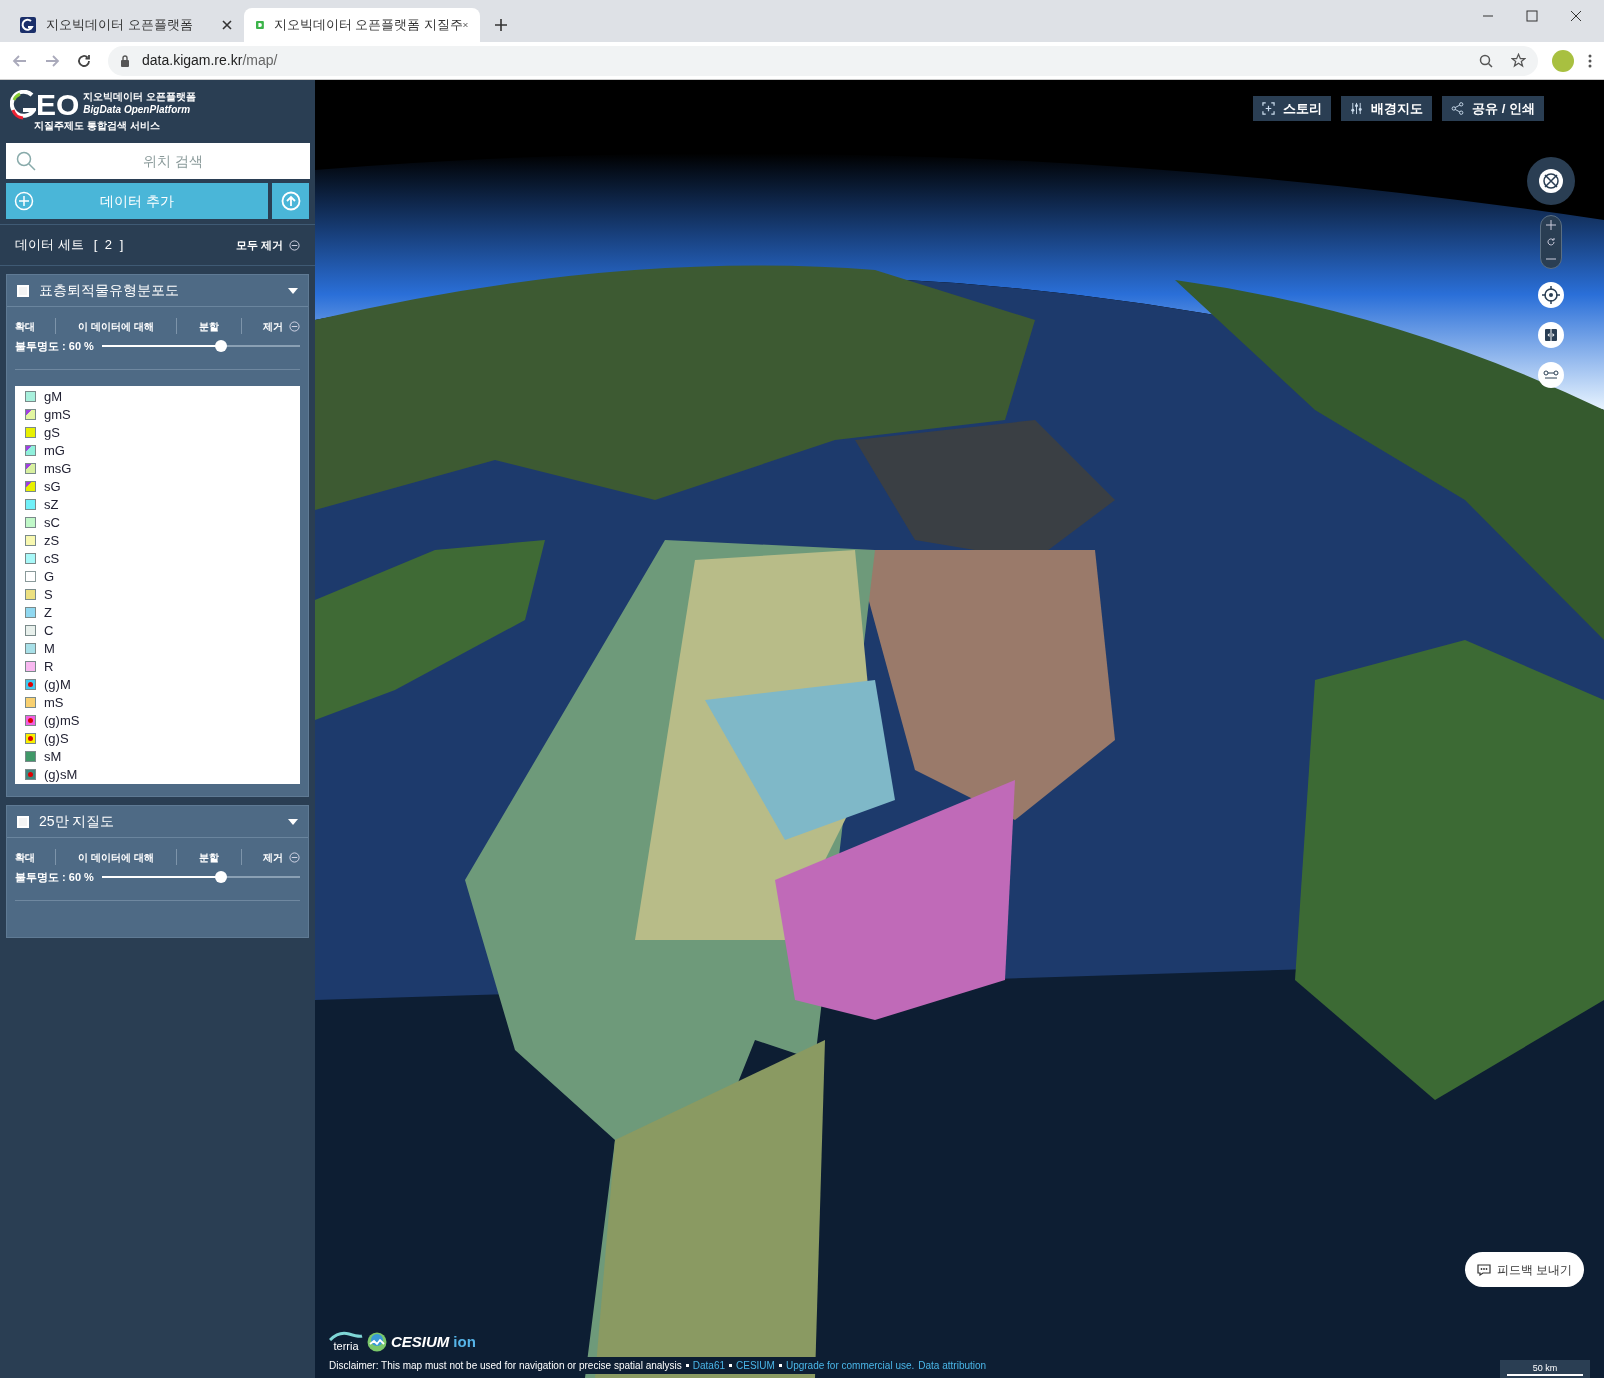 The width and height of the screenshot is (1604, 1378). I want to click on legend-label: M, so click(49, 648).